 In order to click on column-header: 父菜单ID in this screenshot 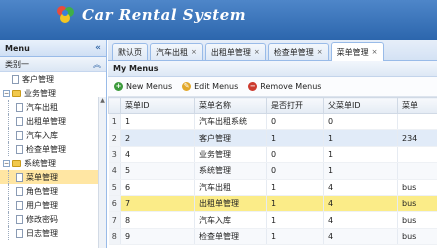, I will do `click(360, 105)`.